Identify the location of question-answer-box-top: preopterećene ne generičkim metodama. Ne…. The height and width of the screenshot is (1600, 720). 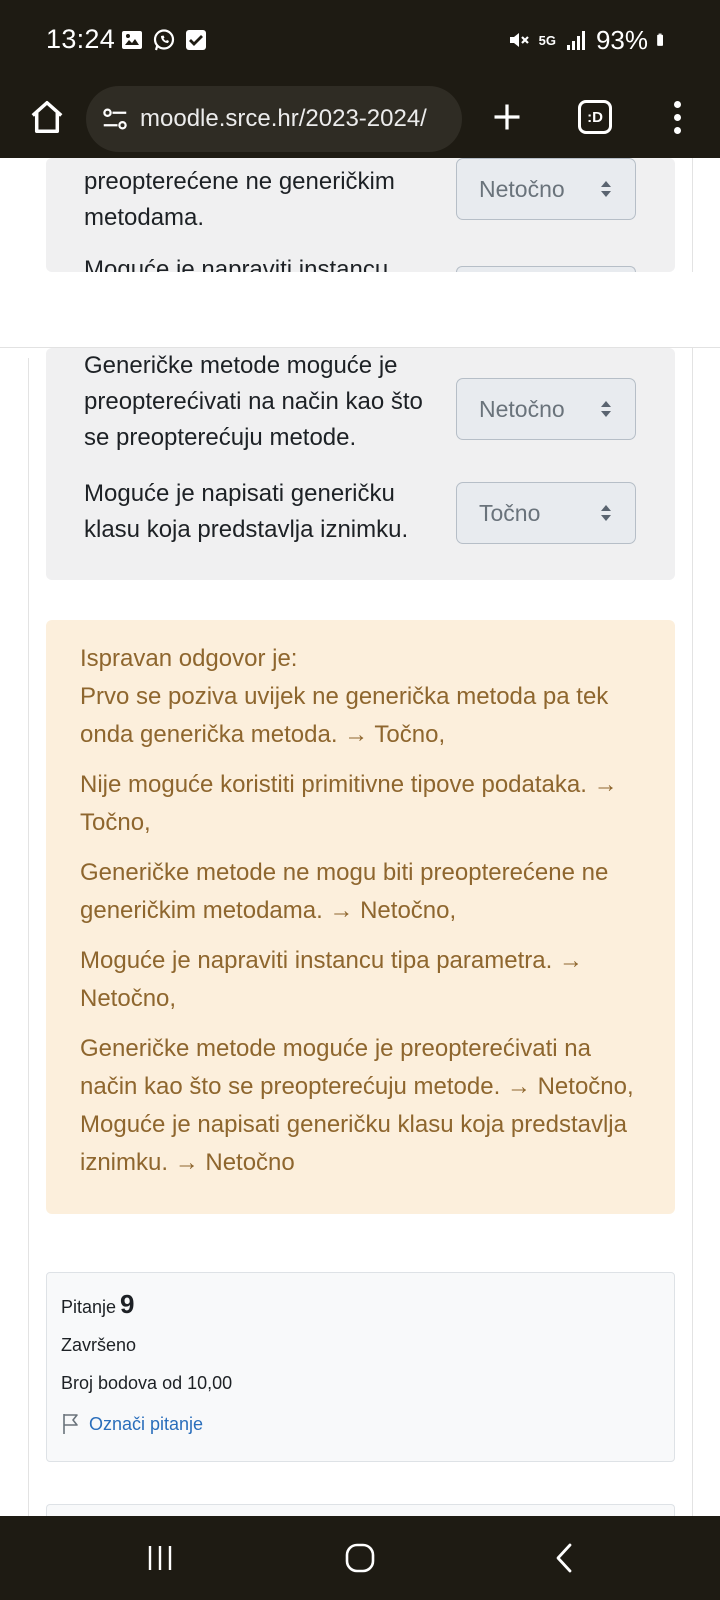
(360, 215).